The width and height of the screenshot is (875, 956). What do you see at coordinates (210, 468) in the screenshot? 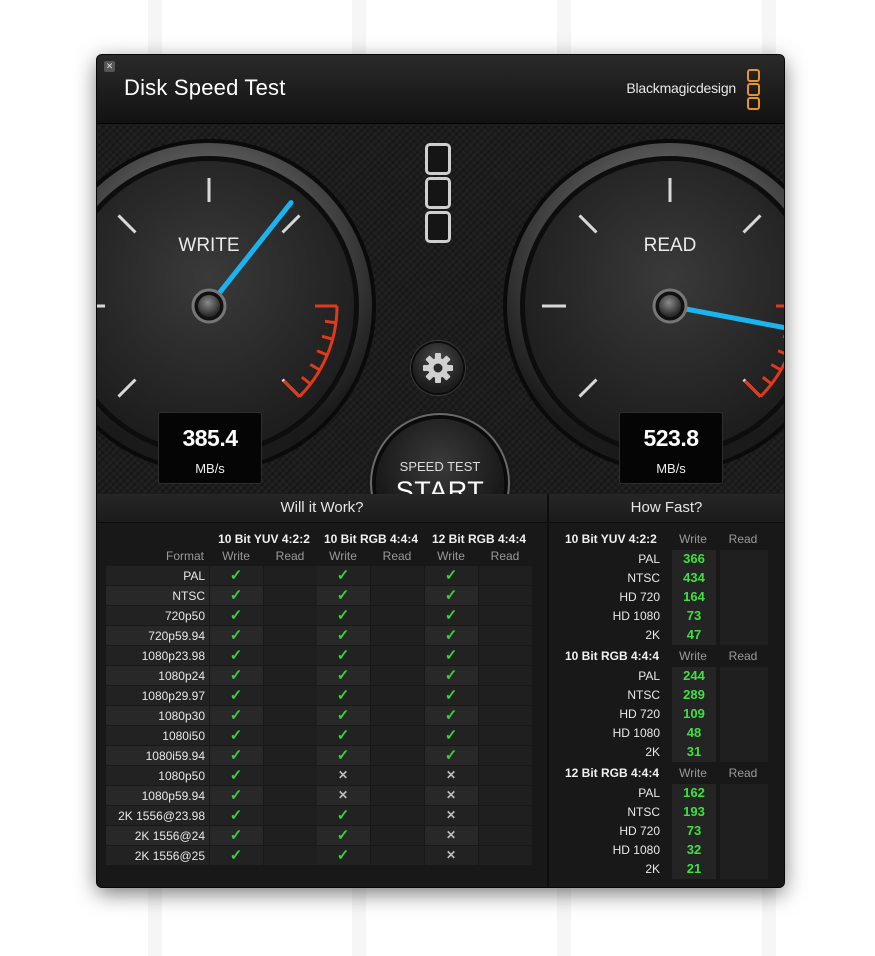
I see `write-unit: MB/s` at bounding box center [210, 468].